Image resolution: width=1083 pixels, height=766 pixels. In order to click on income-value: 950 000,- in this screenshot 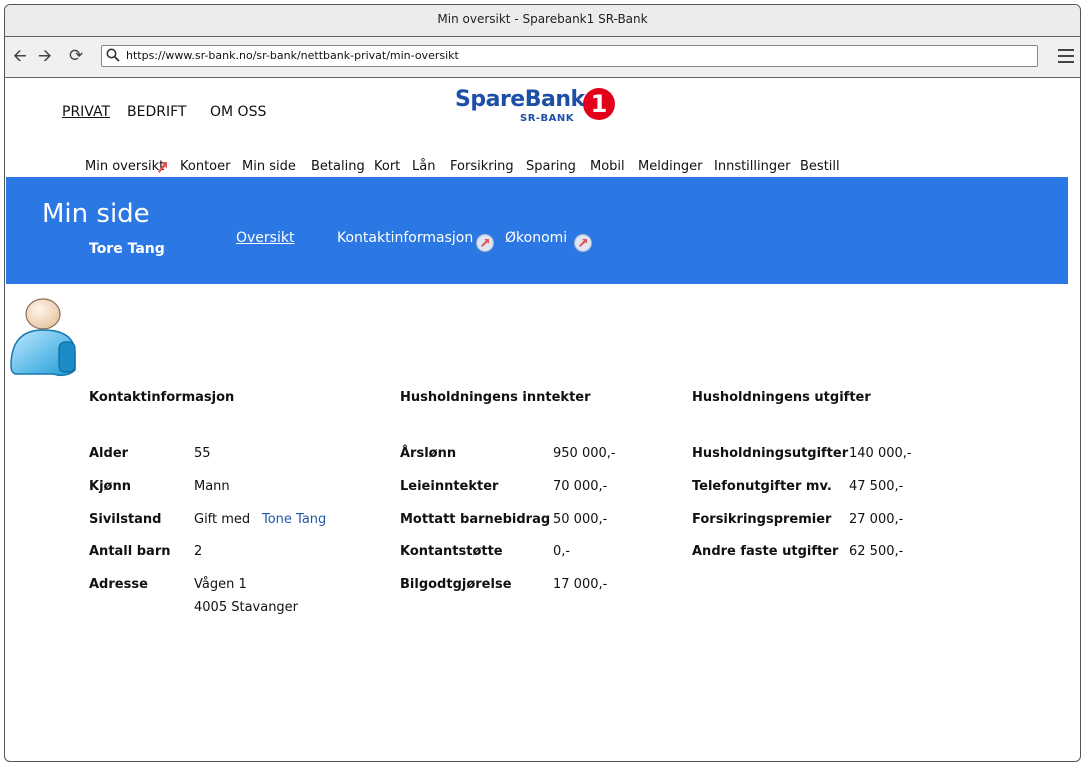, I will do `click(584, 453)`.